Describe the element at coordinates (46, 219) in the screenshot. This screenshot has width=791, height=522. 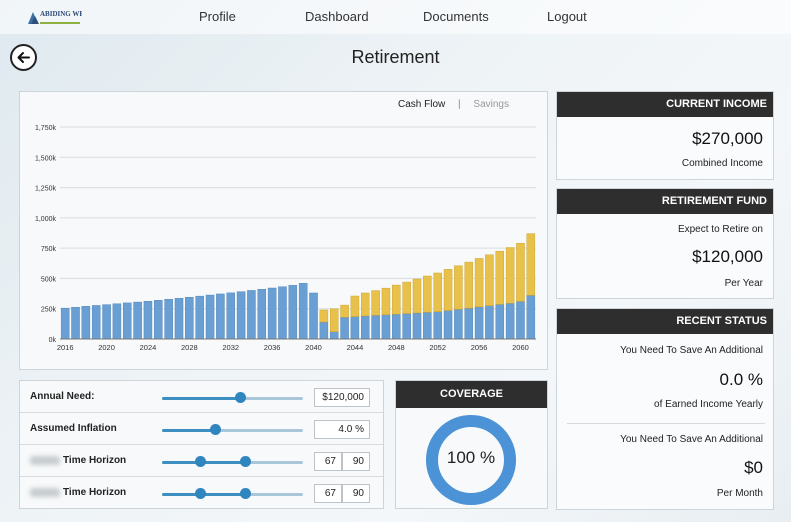
I see `y-tick-label: 1,000k` at that location.